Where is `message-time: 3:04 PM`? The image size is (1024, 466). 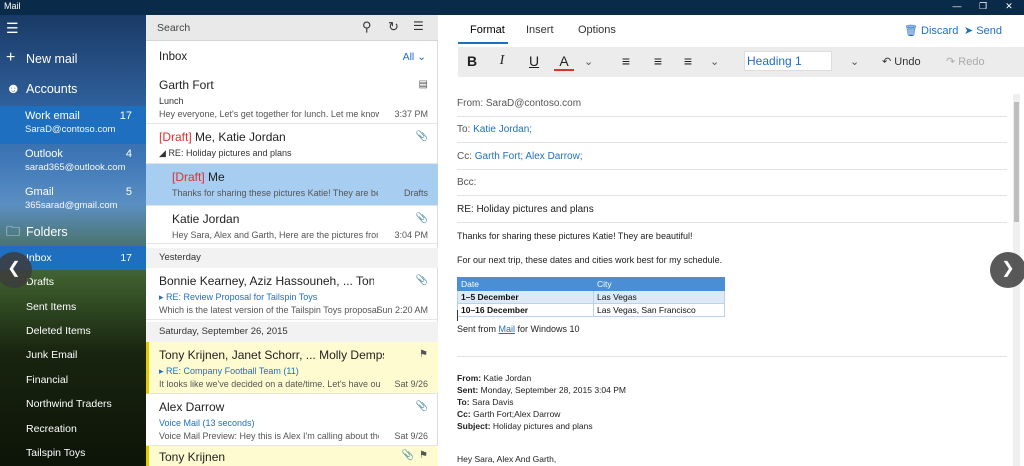 message-time: 3:04 PM is located at coordinates (411, 235).